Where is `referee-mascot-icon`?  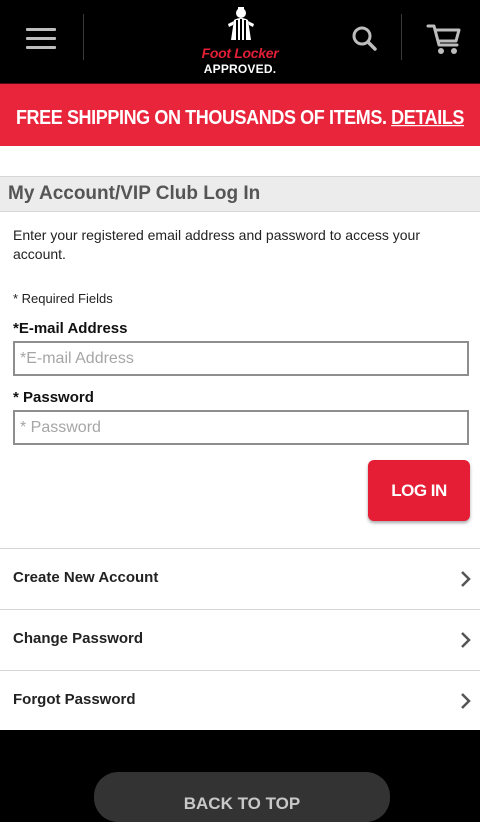 referee-mascot-icon is located at coordinates (241, 23).